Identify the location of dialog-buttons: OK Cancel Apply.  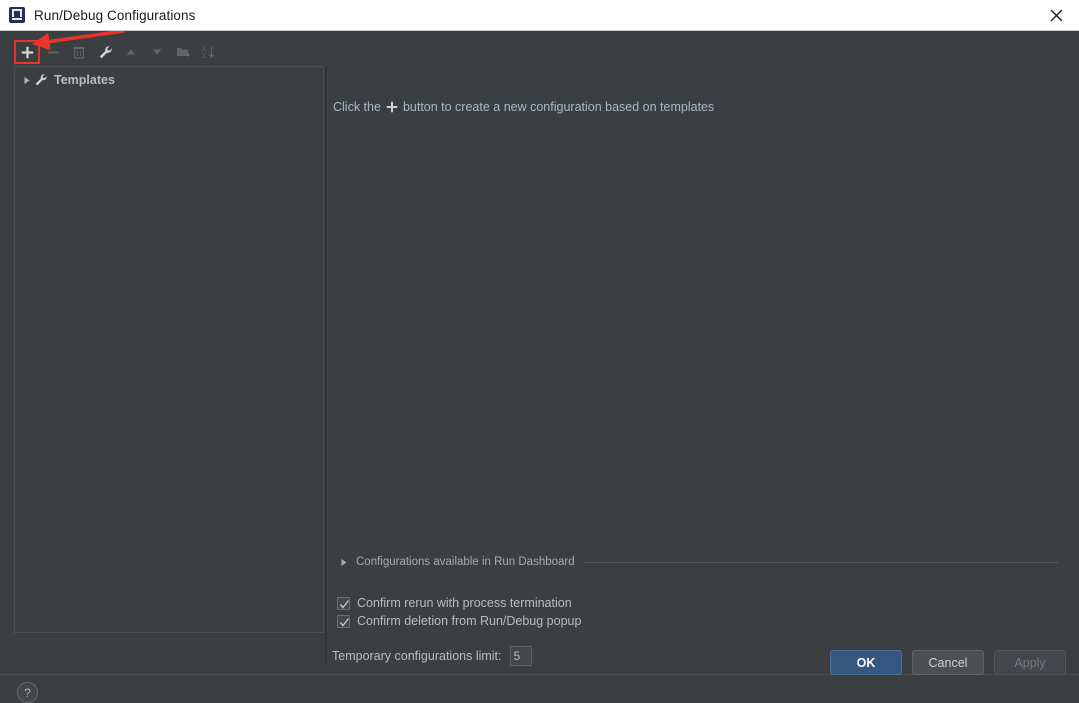
(948, 662).